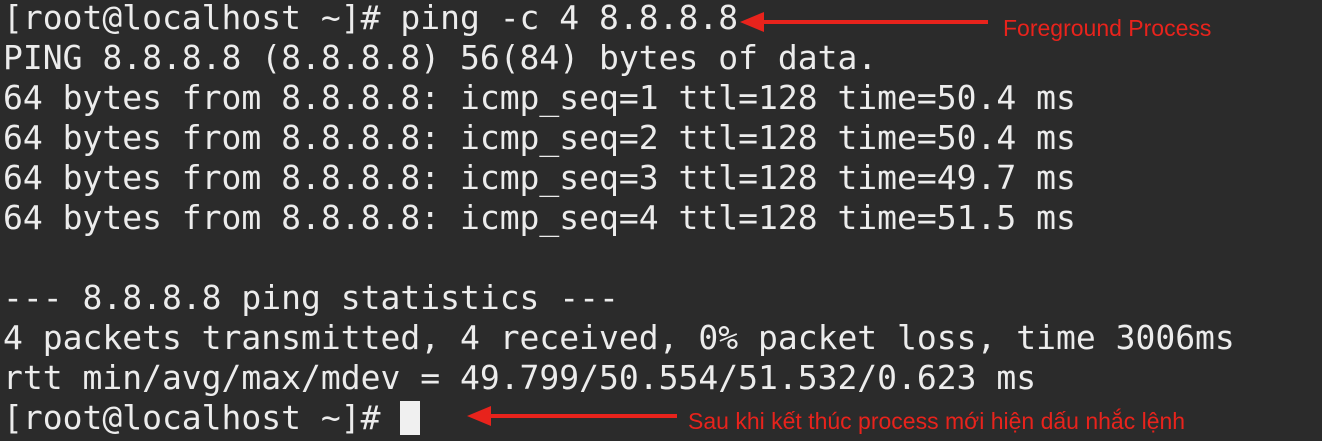 Image resolution: width=1322 pixels, height=441 pixels. What do you see at coordinates (410, 418) in the screenshot?
I see `text-cursor` at bounding box center [410, 418].